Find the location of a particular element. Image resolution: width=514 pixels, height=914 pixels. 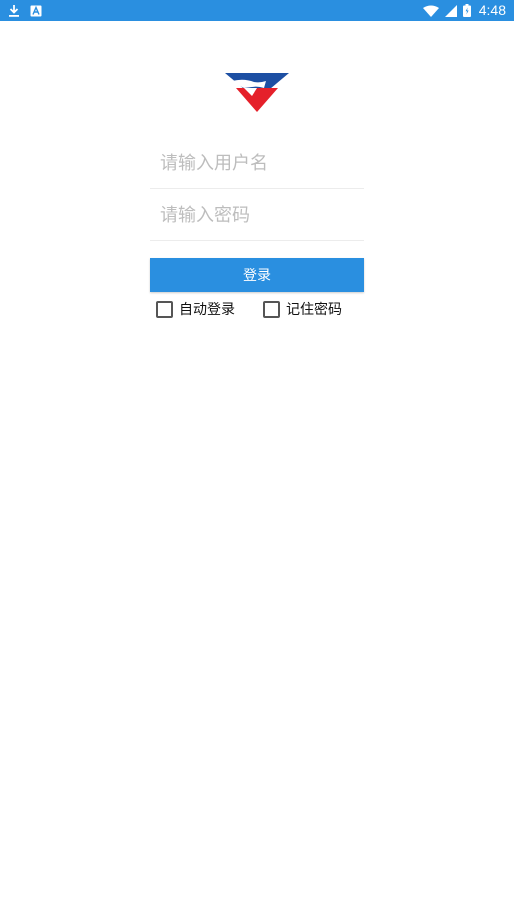

download-icon is located at coordinates (14, 11).